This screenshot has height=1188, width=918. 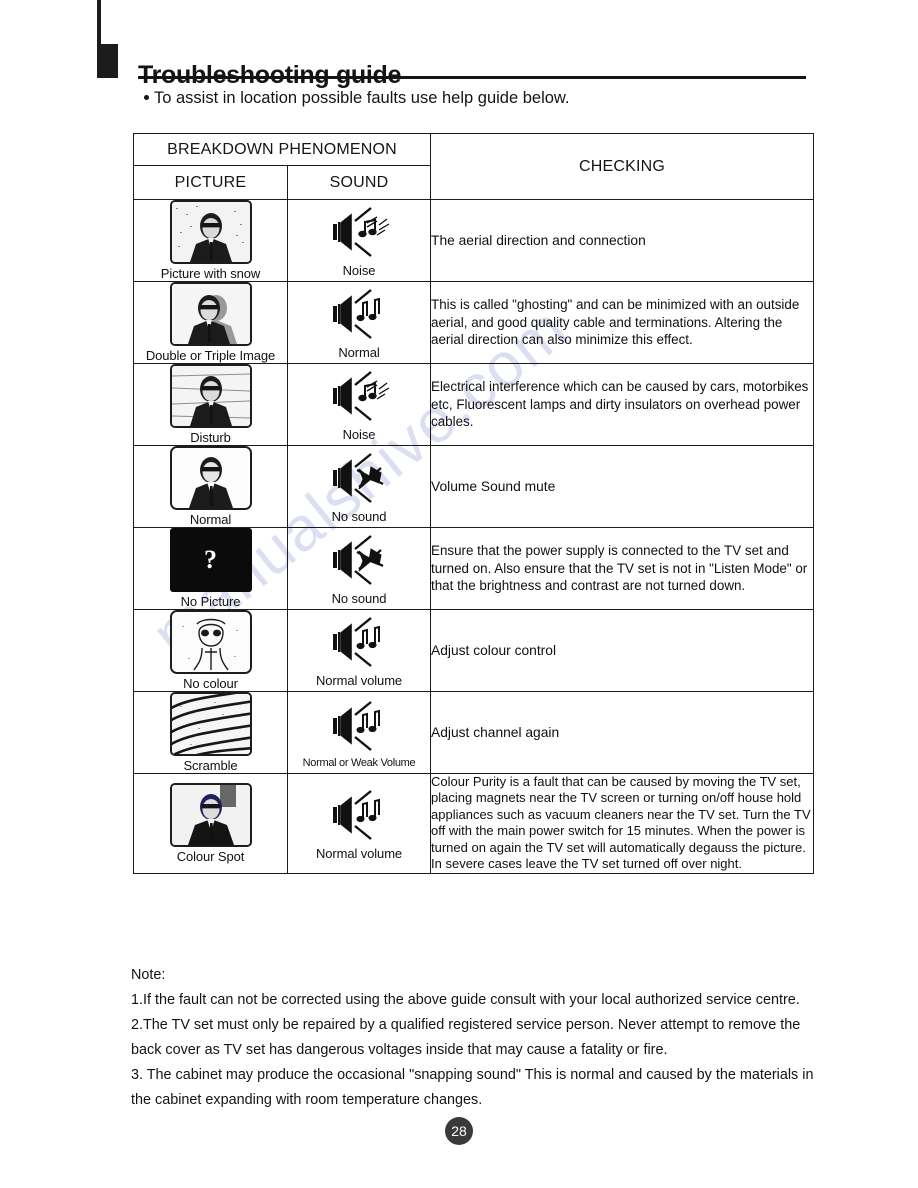 What do you see at coordinates (359, 352) in the screenshot?
I see `sound-label: Normal` at bounding box center [359, 352].